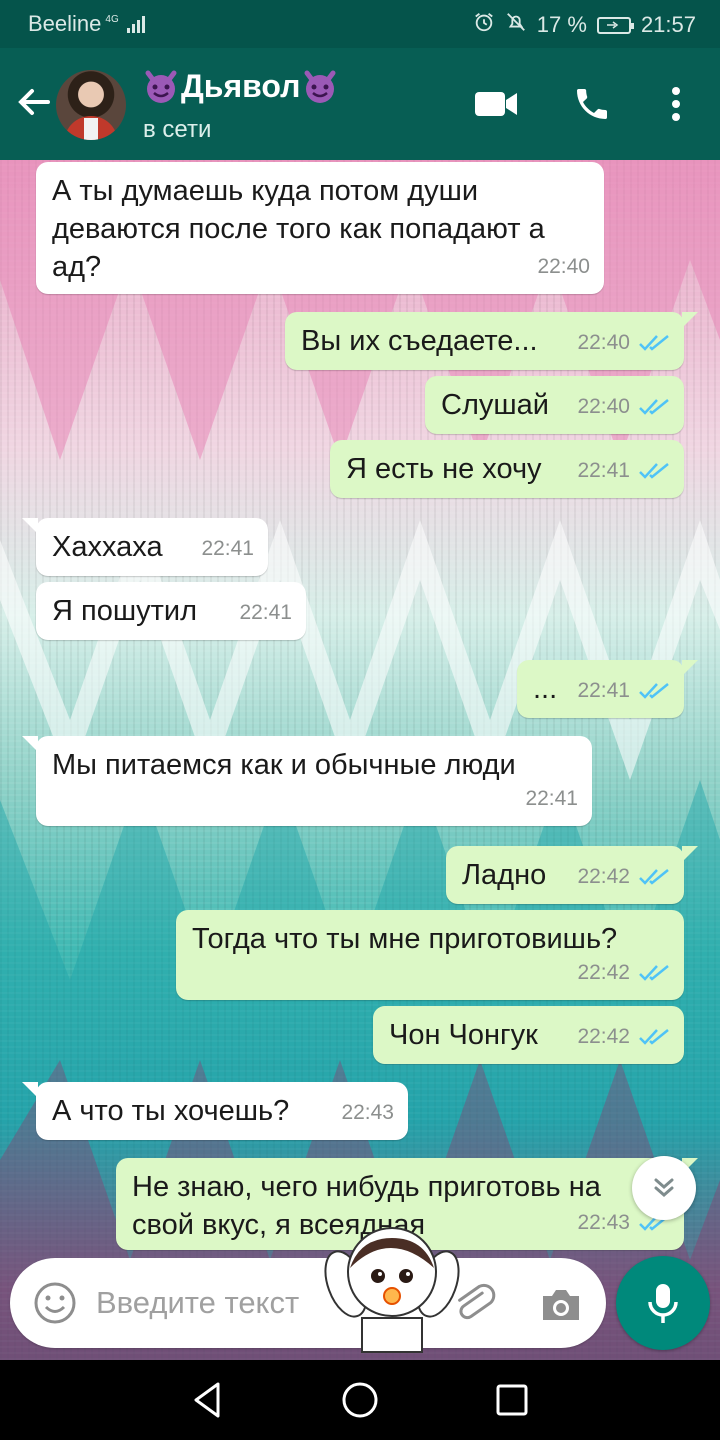 The image size is (720, 1440). I want to click on message-bubble-outgoing: Чон Чонгук 22:42, so click(528, 1035).